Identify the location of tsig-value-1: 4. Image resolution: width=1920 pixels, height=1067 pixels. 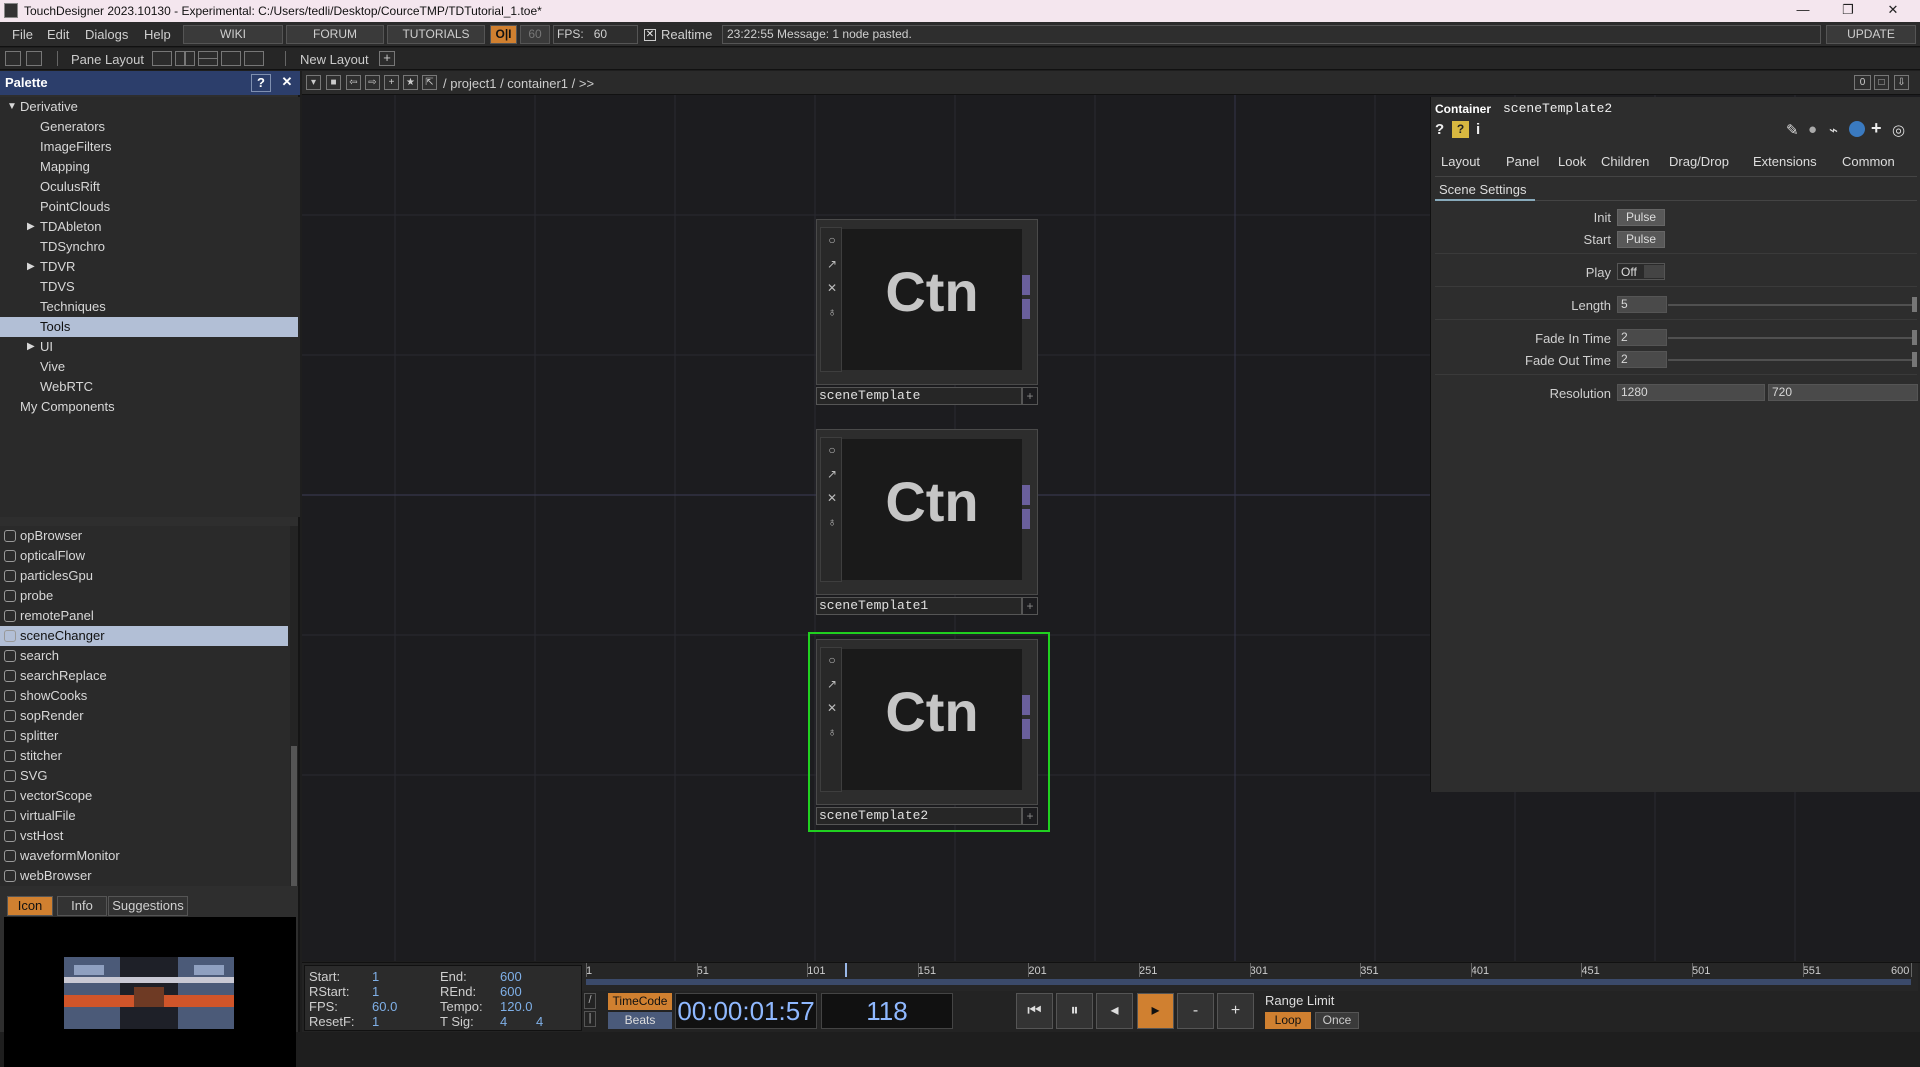
(503, 1021).